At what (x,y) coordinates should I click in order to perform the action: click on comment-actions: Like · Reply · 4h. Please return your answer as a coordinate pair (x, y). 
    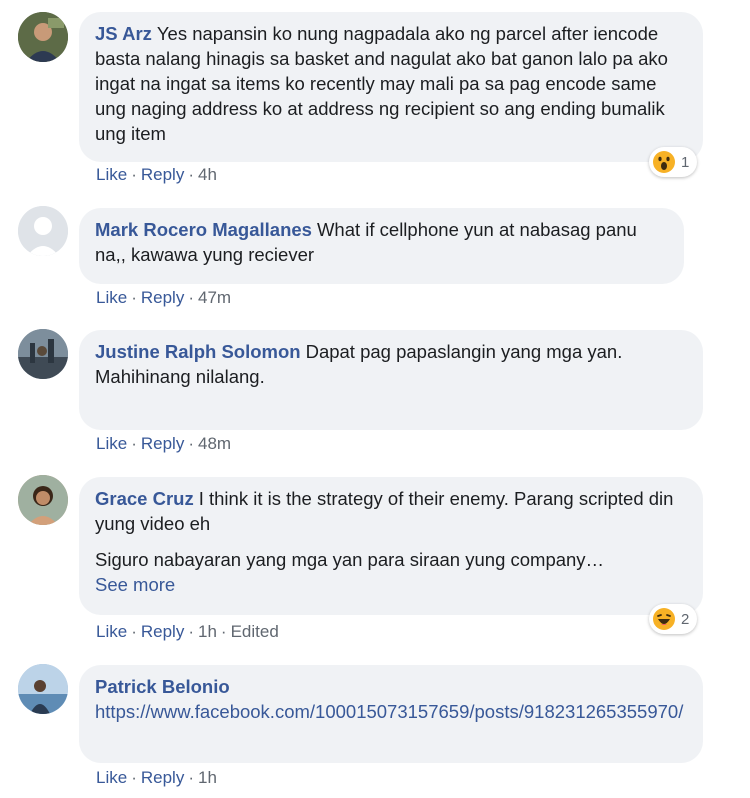
    Looking at the image, I should click on (156, 175).